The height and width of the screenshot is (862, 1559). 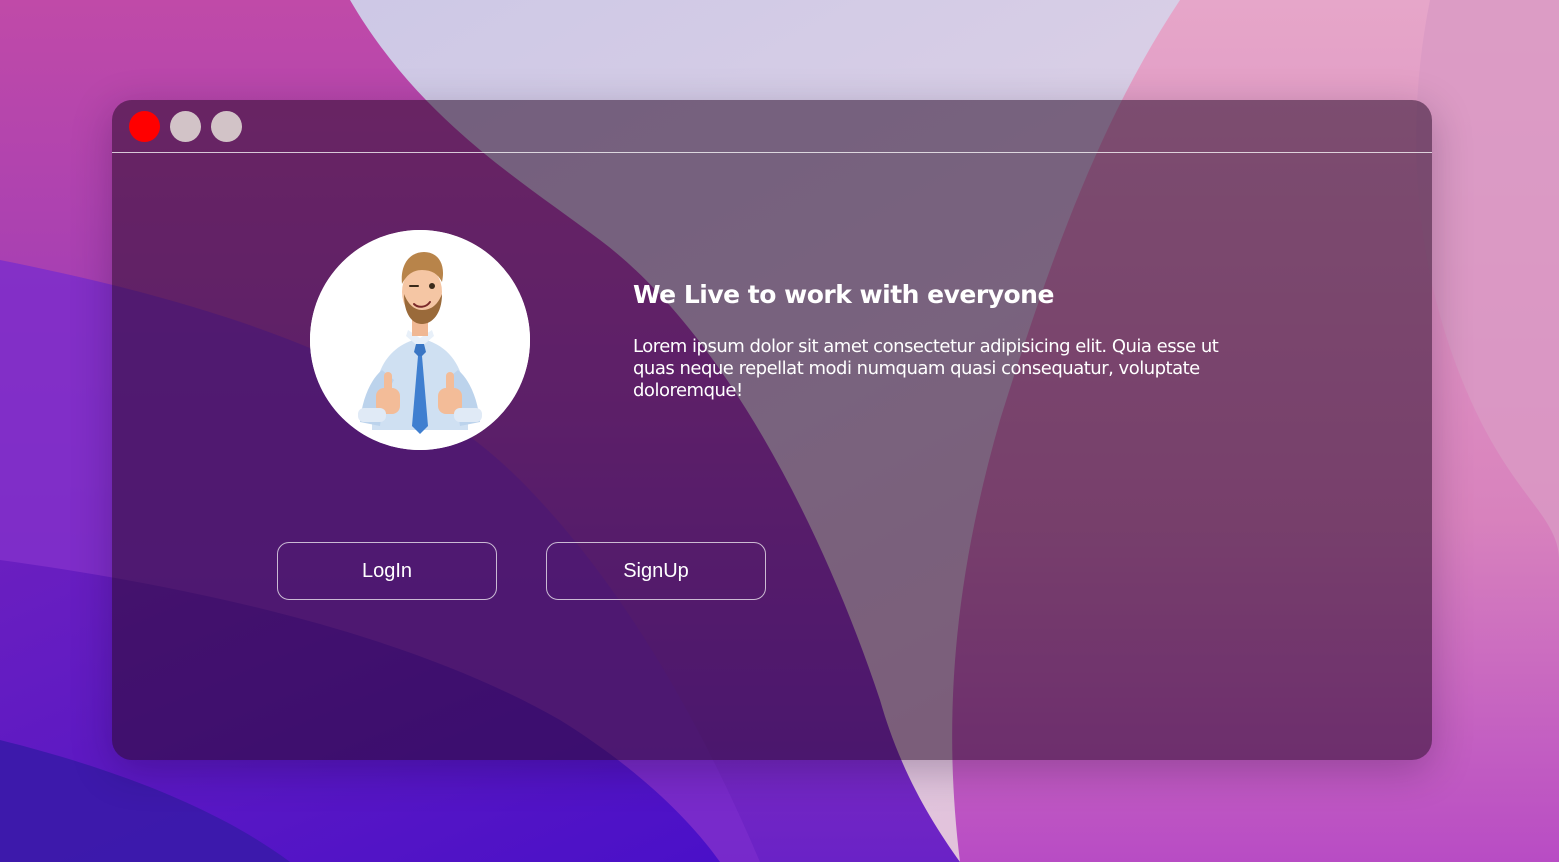 What do you see at coordinates (772, 126) in the screenshot?
I see `window-titlebar` at bounding box center [772, 126].